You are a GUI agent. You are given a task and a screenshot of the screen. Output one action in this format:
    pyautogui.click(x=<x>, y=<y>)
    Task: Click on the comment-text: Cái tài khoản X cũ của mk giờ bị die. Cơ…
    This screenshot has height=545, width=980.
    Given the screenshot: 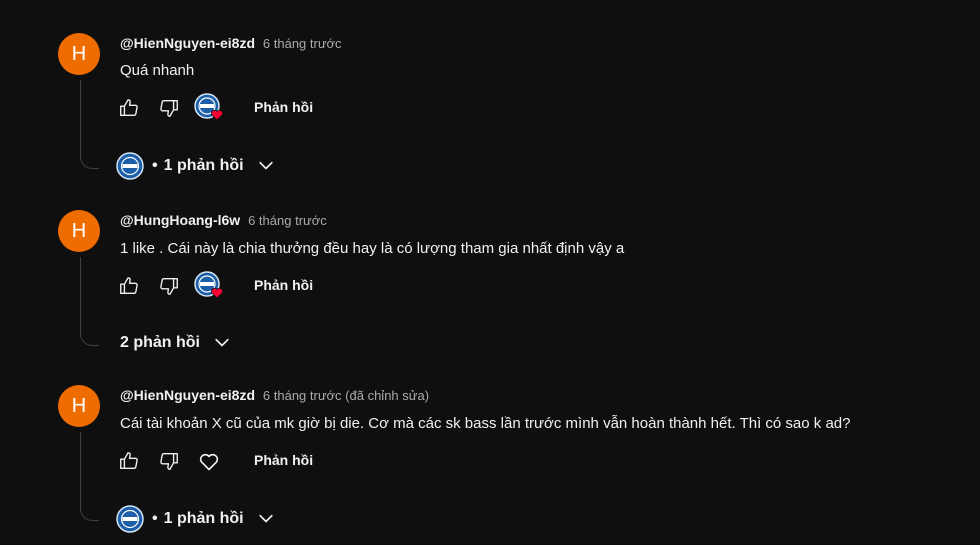 What is the action you would take?
    pyautogui.click(x=485, y=423)
    